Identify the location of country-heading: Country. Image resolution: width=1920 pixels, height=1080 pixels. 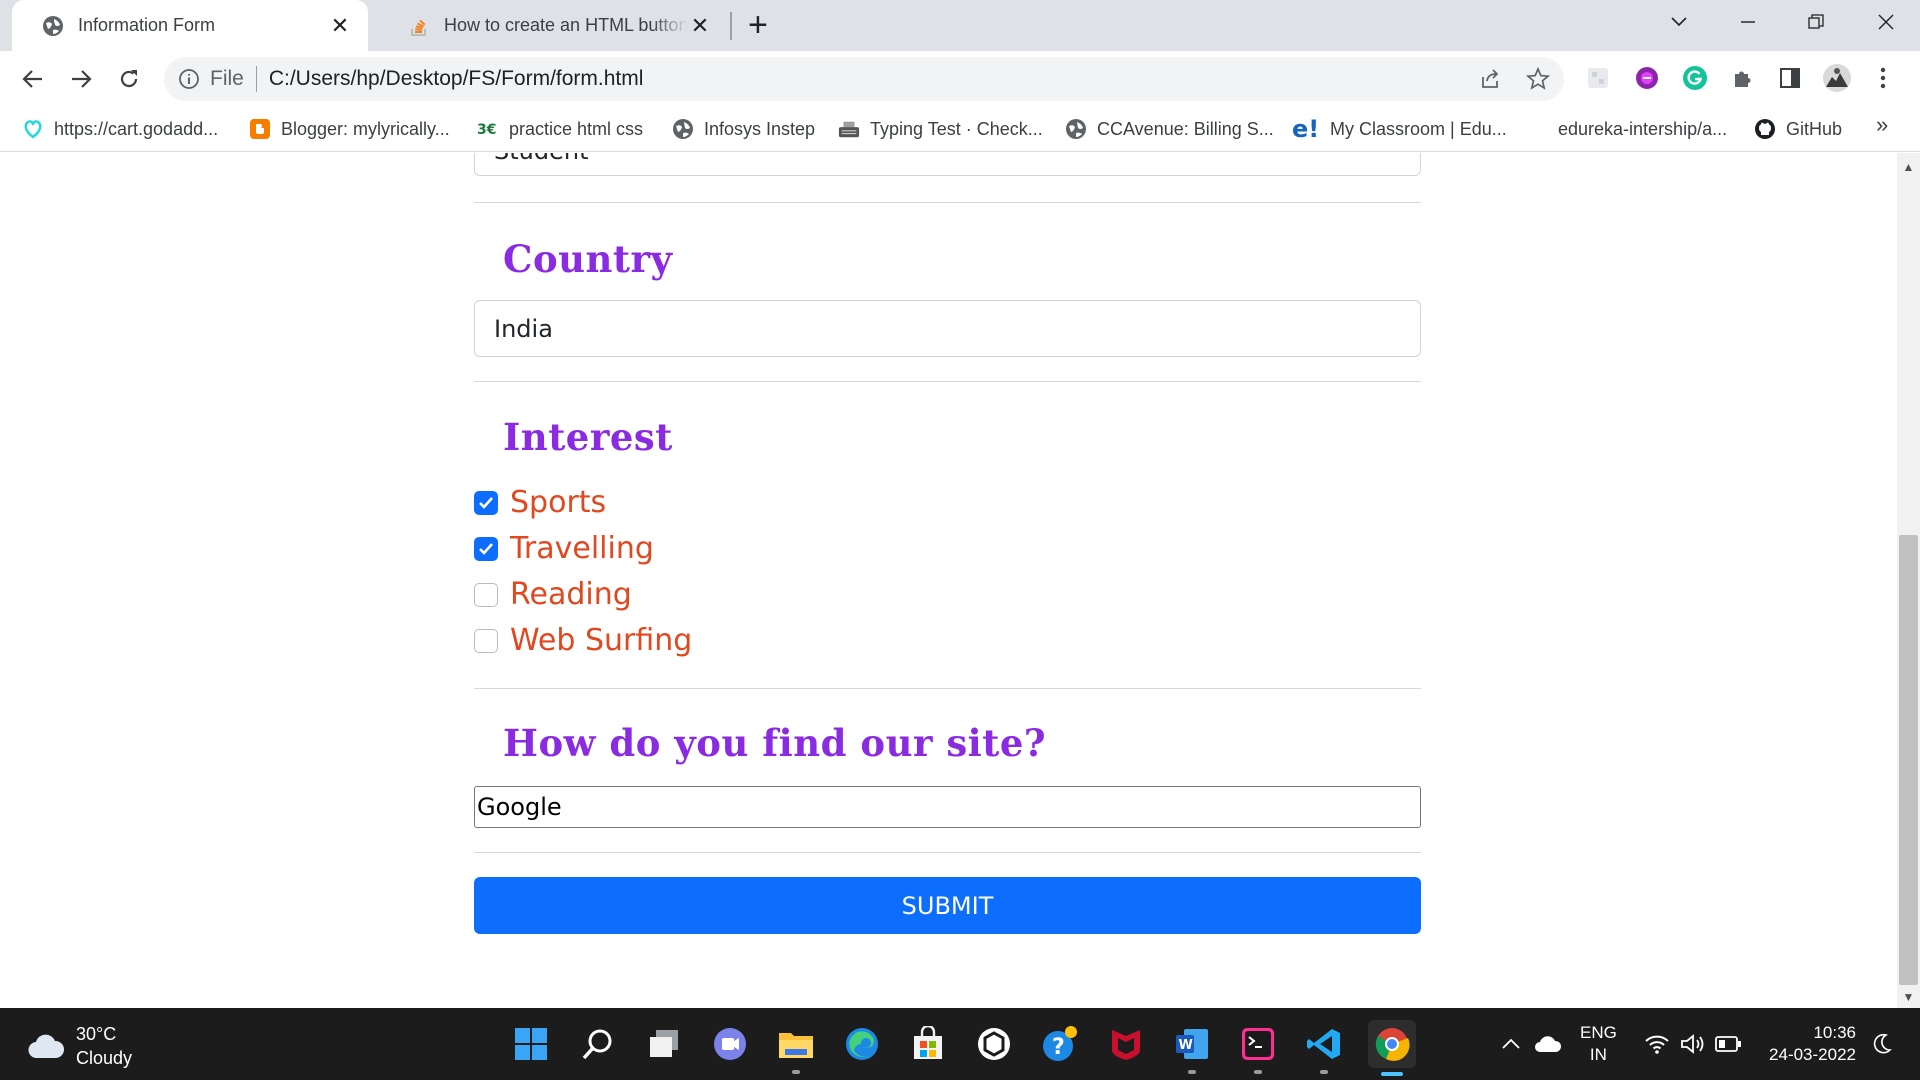
(588, 259).